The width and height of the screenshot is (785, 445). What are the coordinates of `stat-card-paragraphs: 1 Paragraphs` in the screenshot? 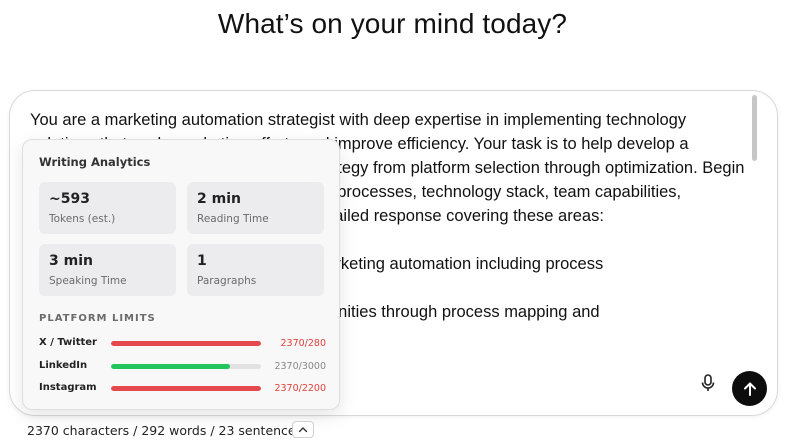 It's located at (255, 270).